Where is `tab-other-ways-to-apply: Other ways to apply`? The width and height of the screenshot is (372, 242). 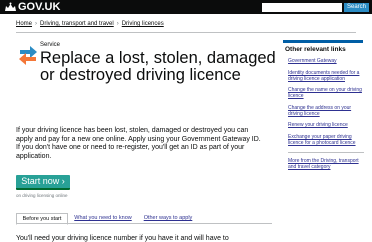 tab-other-ways-to-apply: Other ways to apply is located at coordinates (168, 218).